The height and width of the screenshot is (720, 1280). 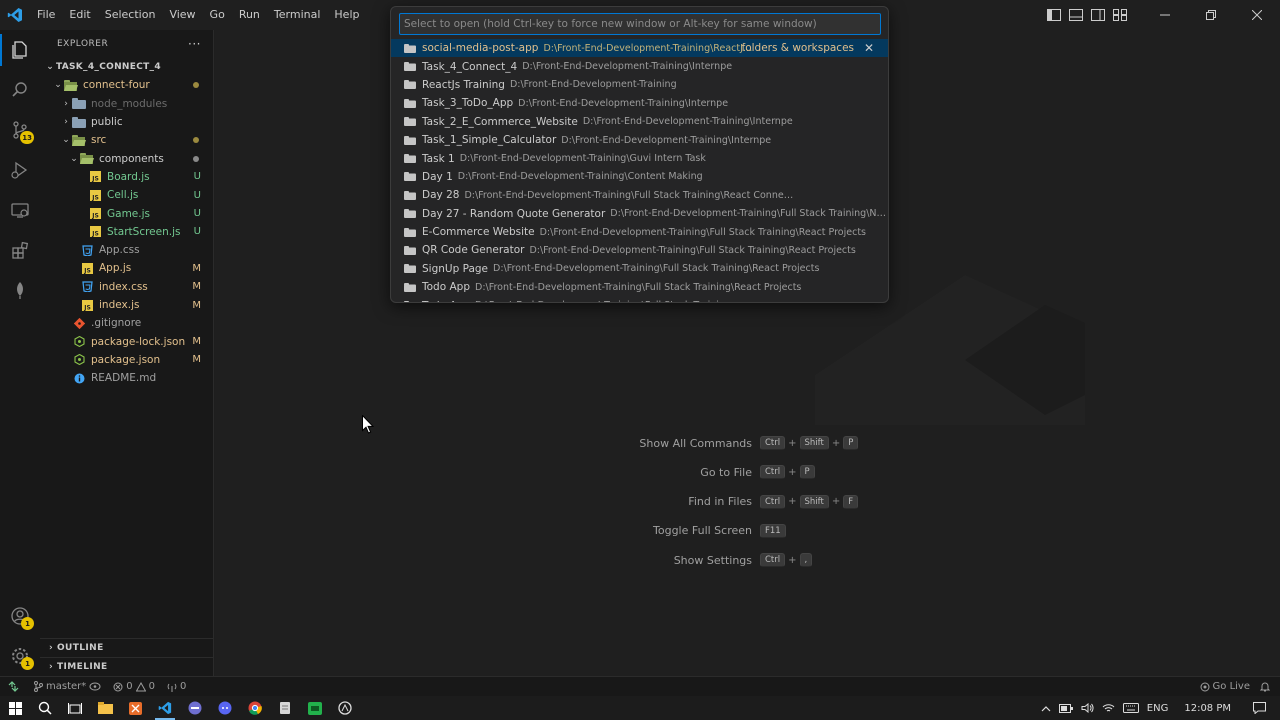 I want to click on tree-file: index.css M, so click(x=126, y=287).